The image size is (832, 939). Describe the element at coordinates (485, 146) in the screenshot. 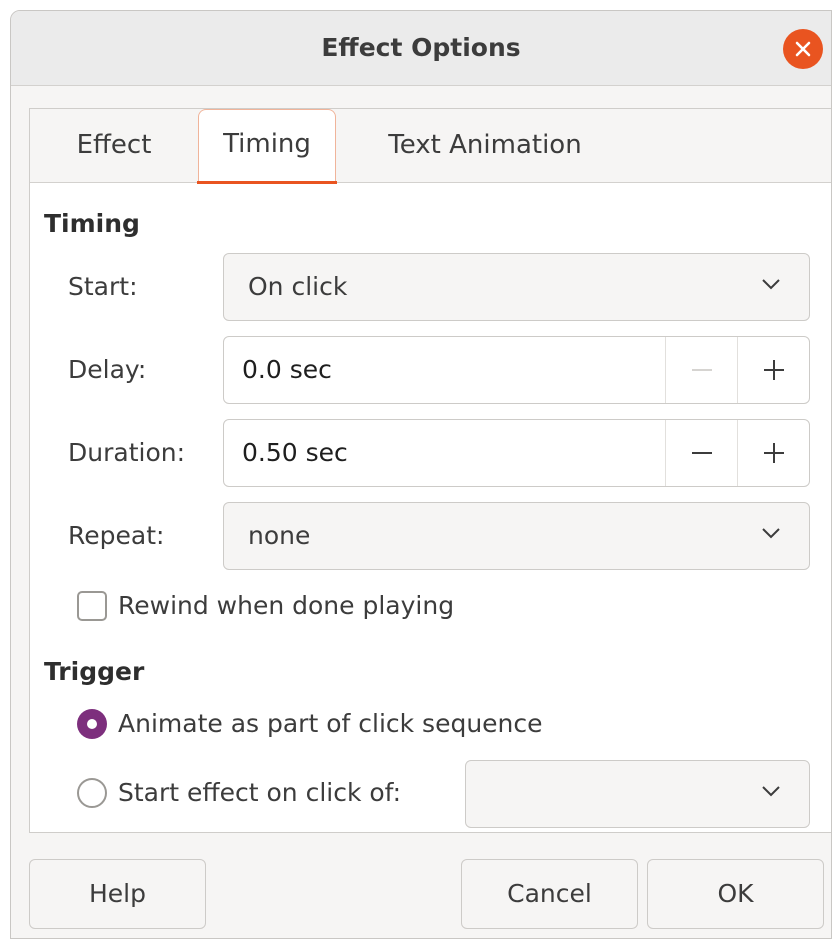

I see `tab-text-animation: Text Animation` at that location.